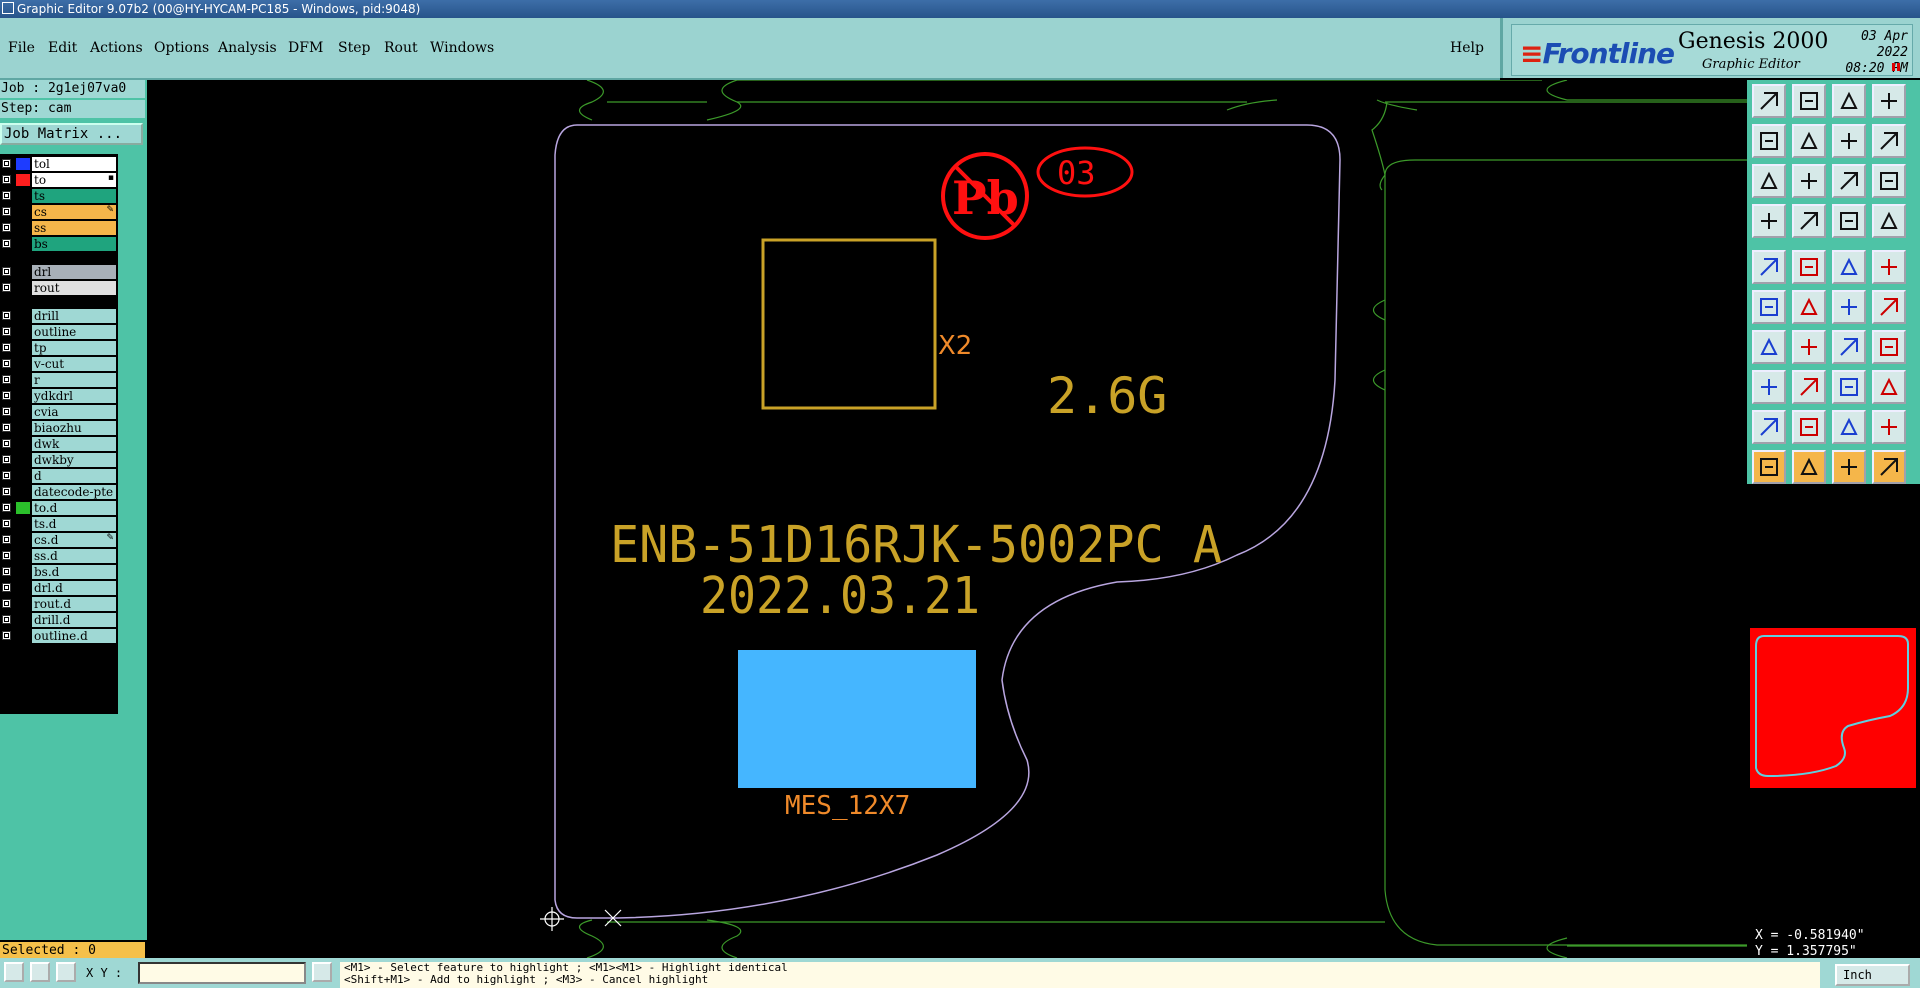 This screenshot has height=988, width=1920. I want to click on layer-row: to.d, so click(59, 508).